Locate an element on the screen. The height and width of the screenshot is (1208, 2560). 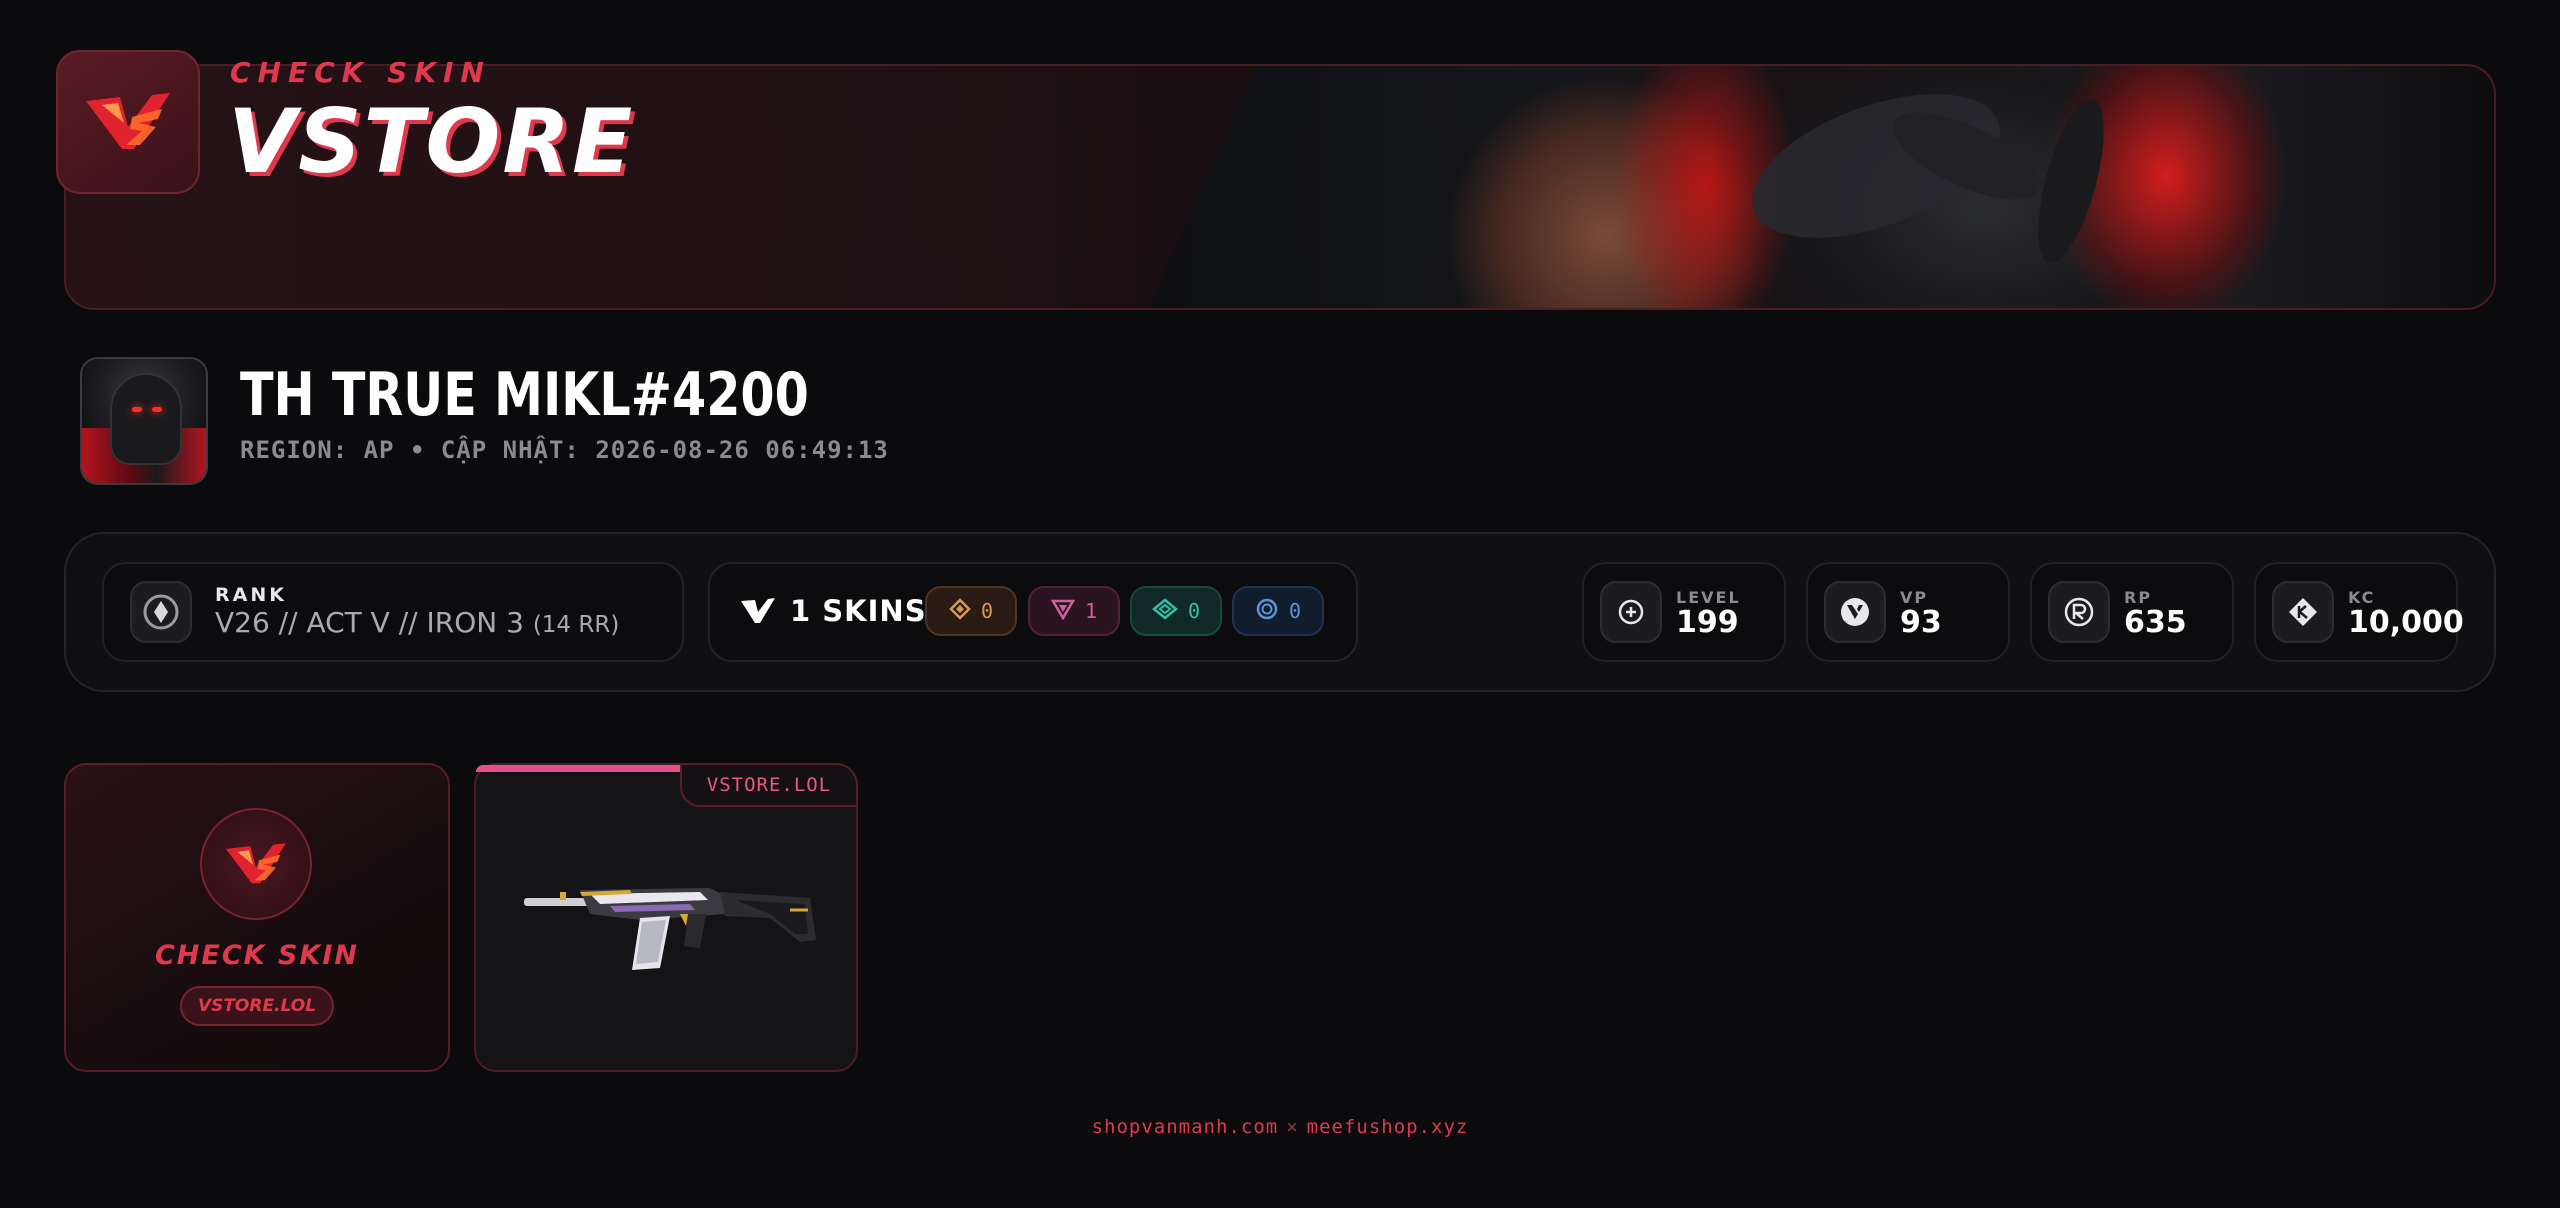
promo-card-title: CHECK SKIN is located at coordinates (256, 955).